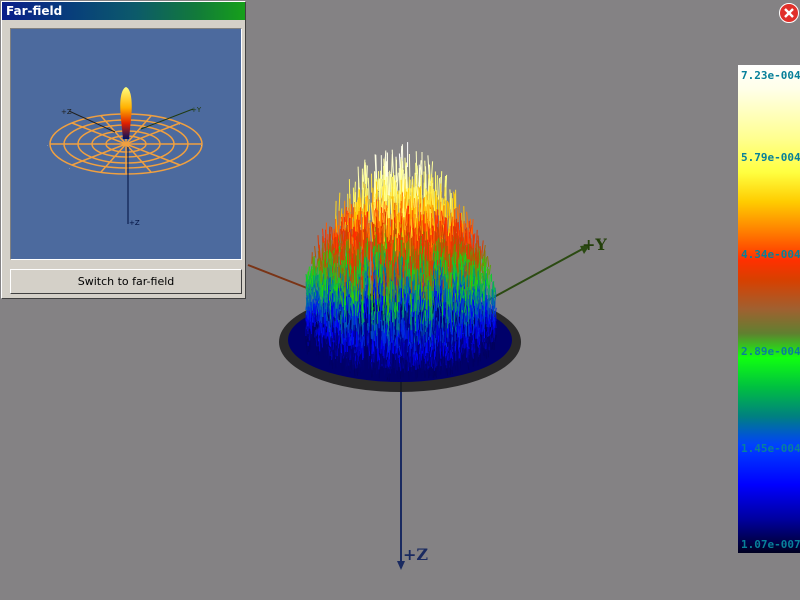  I want to click on y-axis-label: +Y, so click(594, 244).